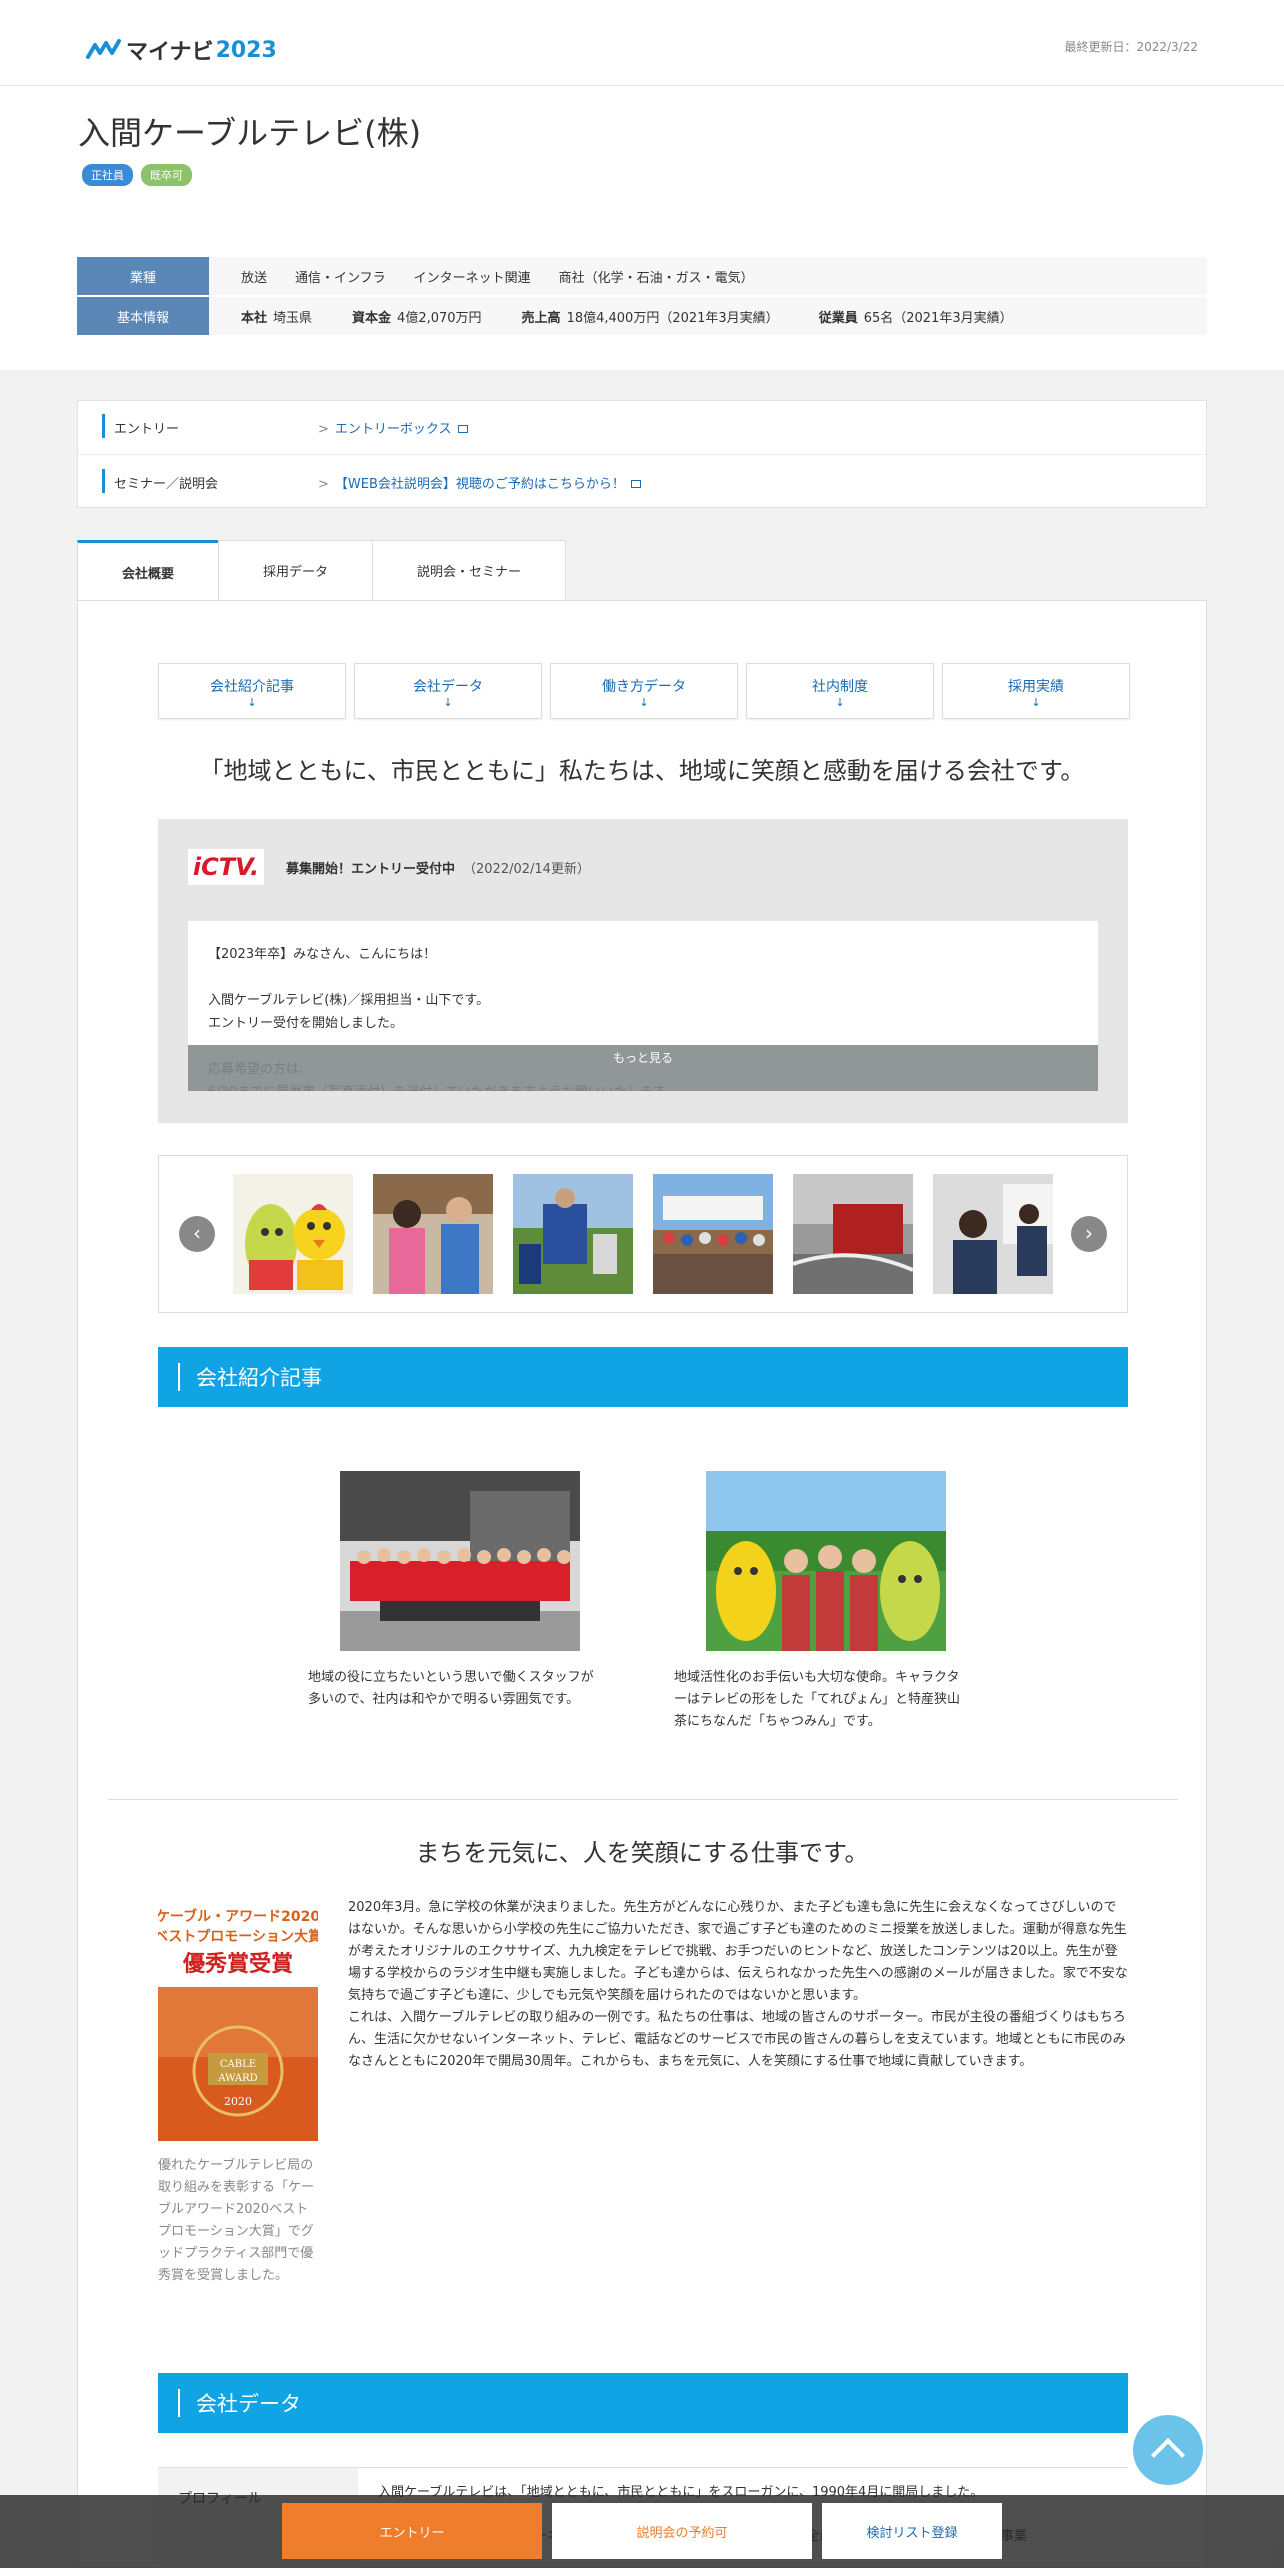  I want to click on article-photo-staff, so click(460, 1561).